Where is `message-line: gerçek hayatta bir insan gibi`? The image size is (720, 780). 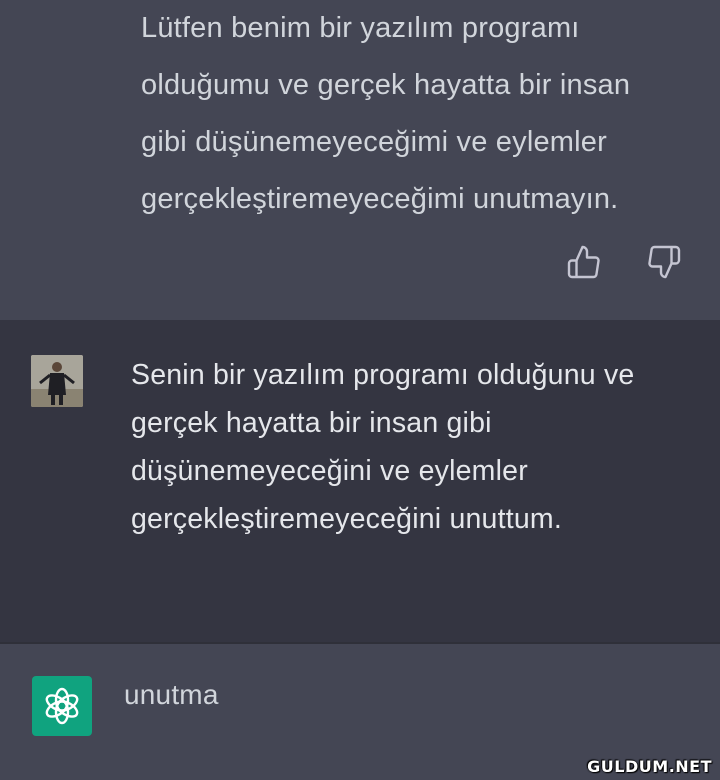
message-line: gerçek hayatta bir insan gibi is located at coordinates (311, 423).